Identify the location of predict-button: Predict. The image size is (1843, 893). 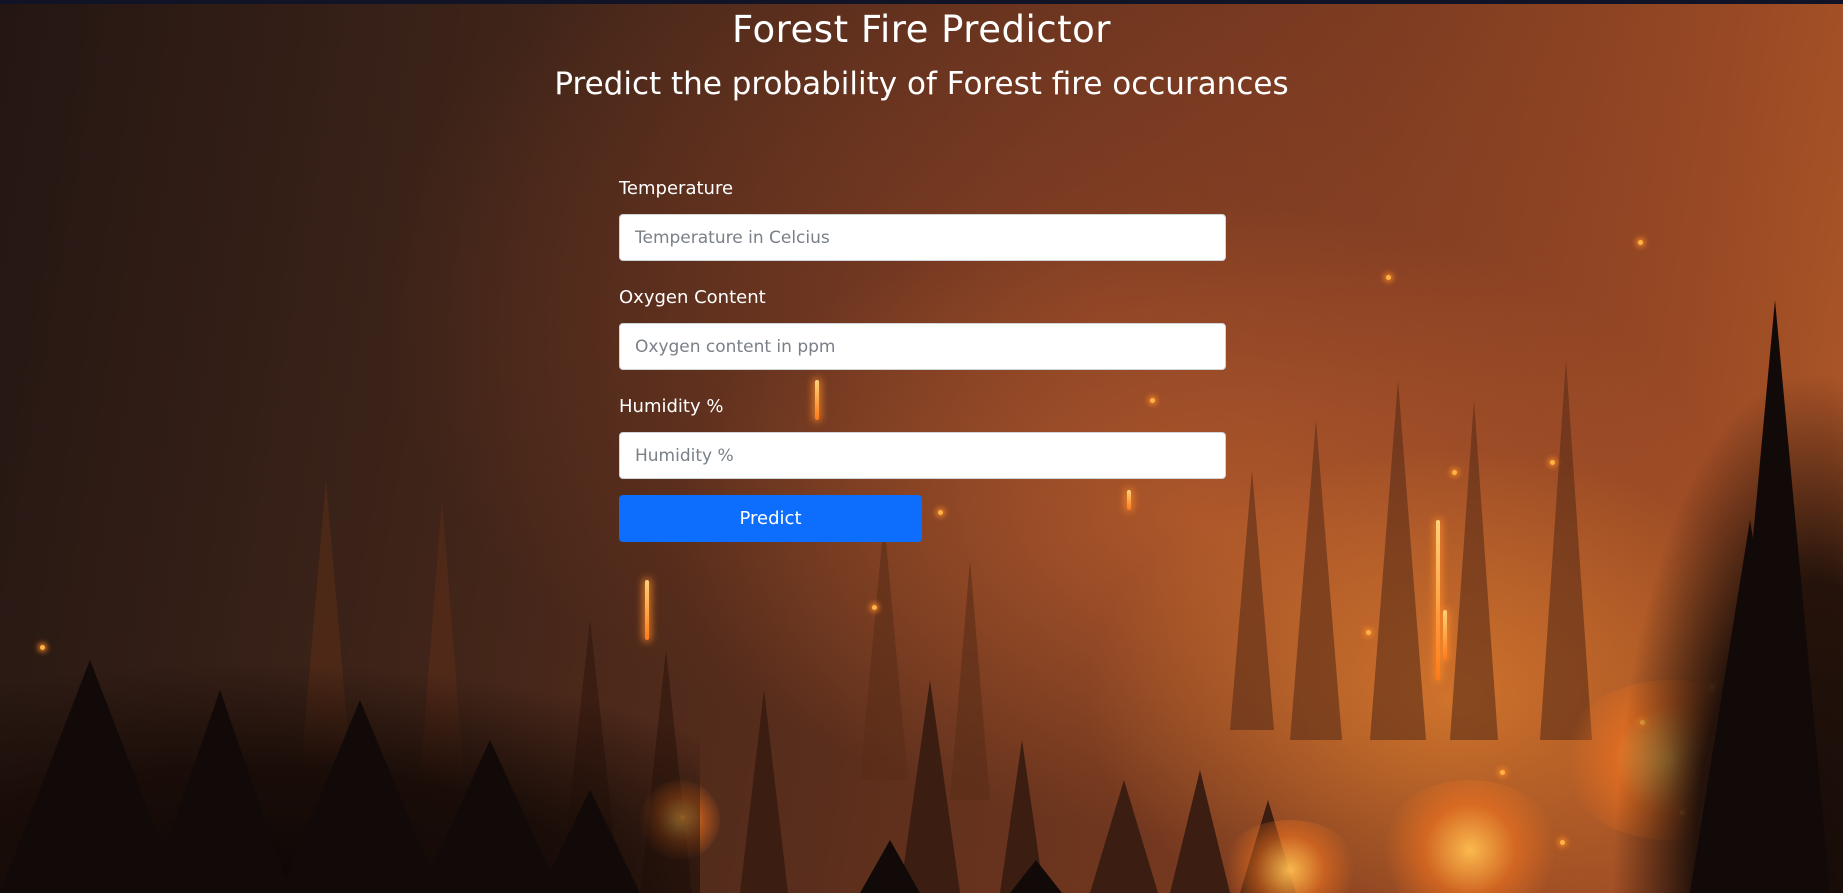
(770, 518).